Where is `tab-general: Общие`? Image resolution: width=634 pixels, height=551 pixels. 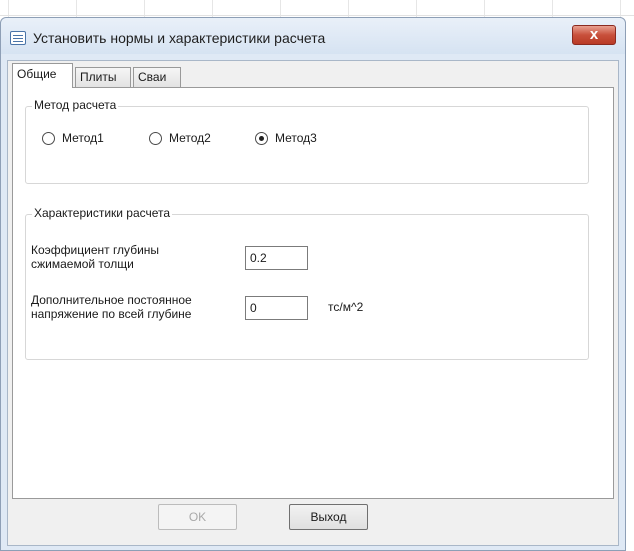 tab-general: Общие is located at coordinates (42, 75).